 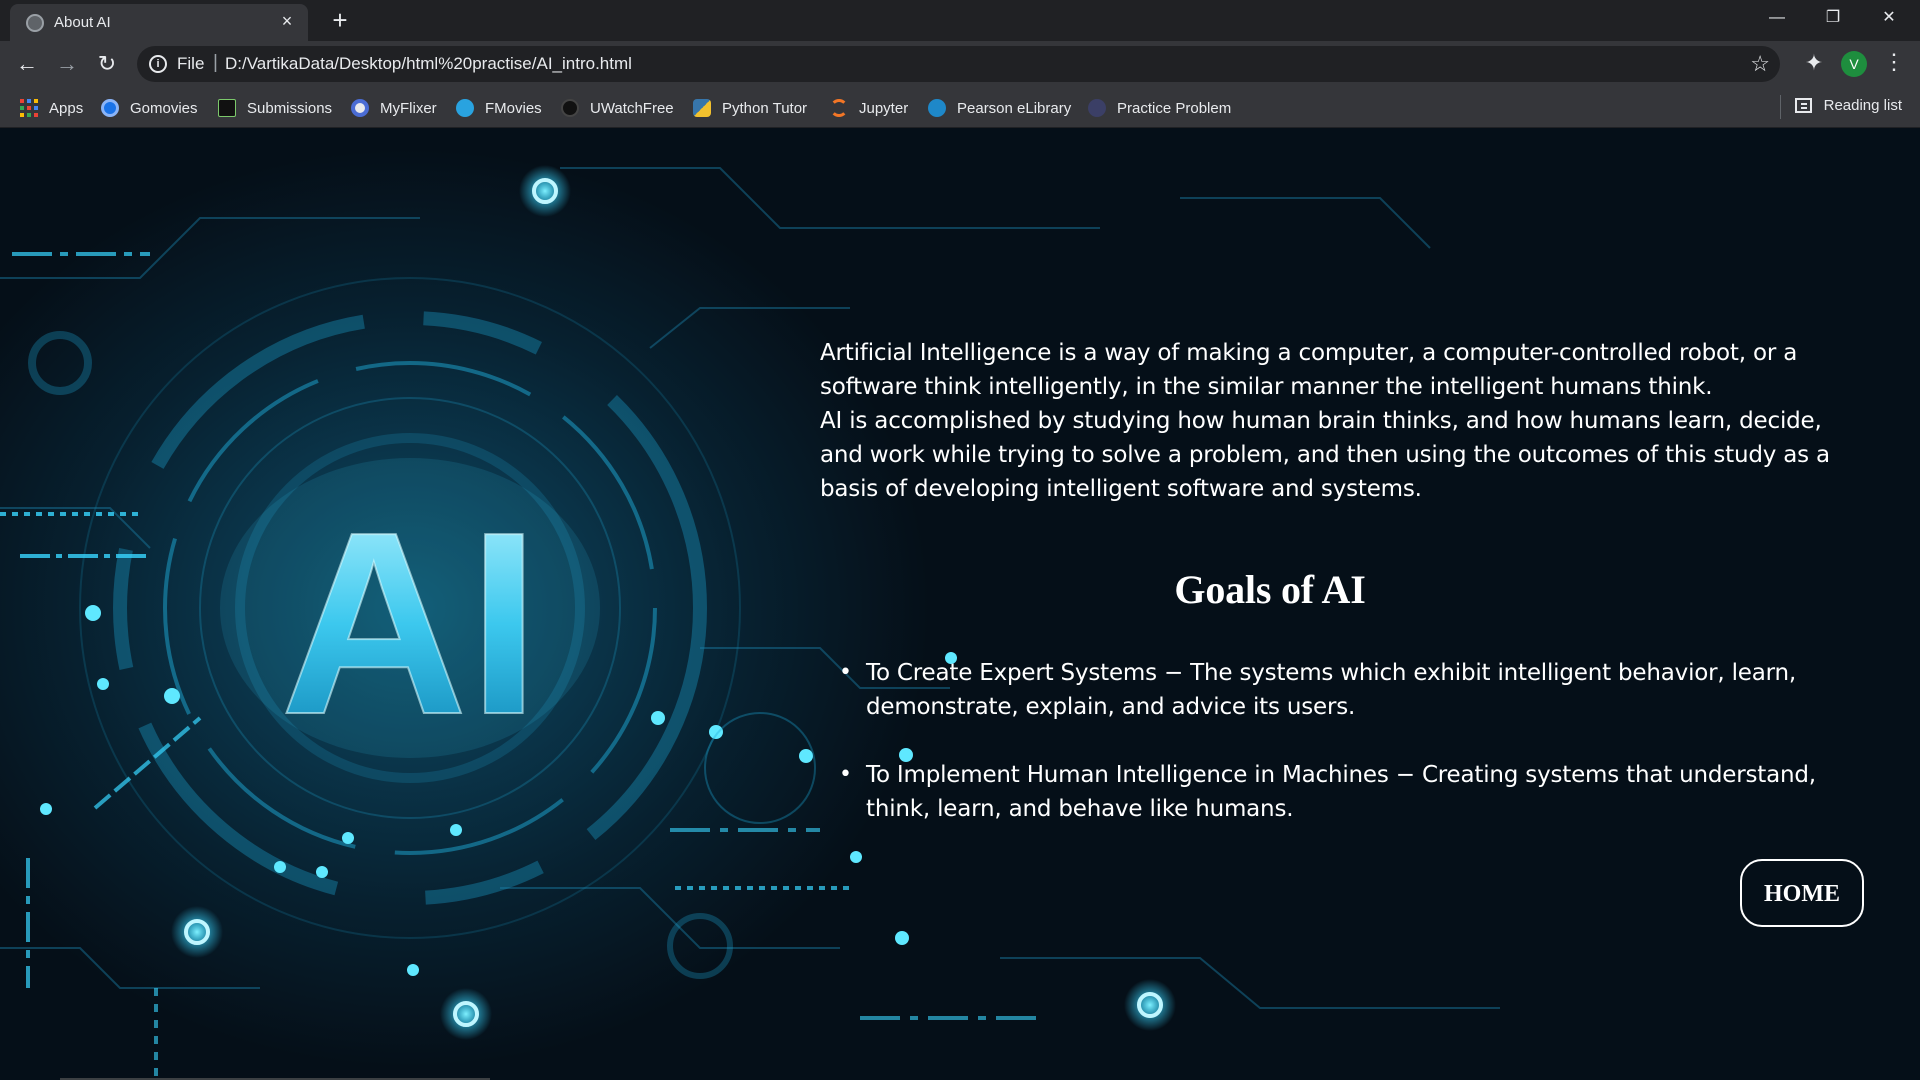 I want to click on bookmark-label: Pearson eLibrary, so click(x=1014, y=108).